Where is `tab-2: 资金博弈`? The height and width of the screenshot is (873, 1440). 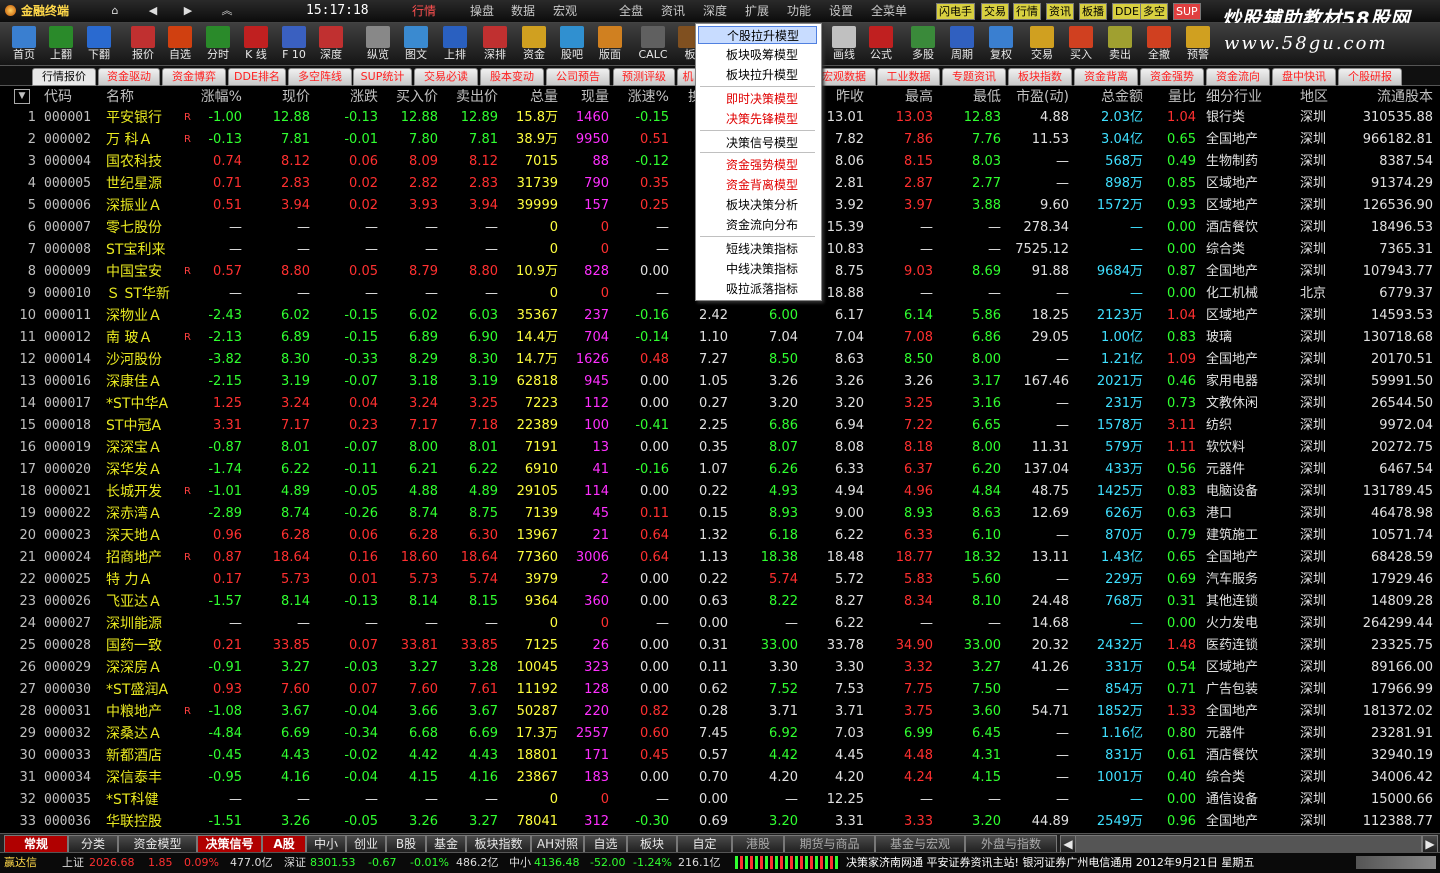
tab-2: 资金博弈 is located at coordinates (194, 77).